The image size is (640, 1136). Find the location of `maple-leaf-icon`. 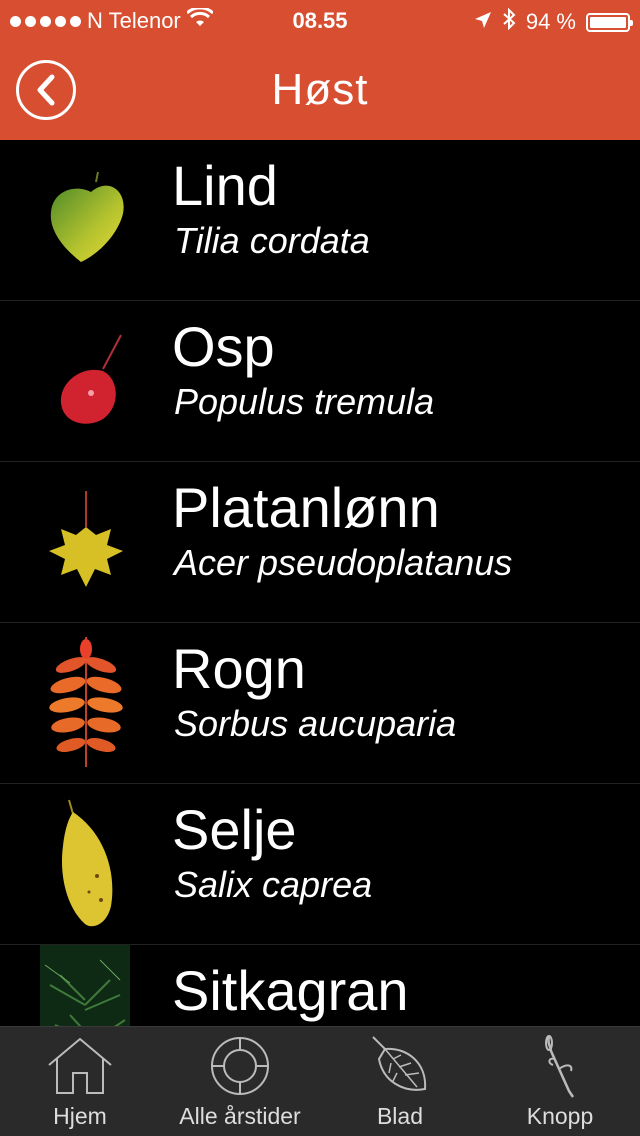

maple-leaf-icon is located at coordinates (86, 542).